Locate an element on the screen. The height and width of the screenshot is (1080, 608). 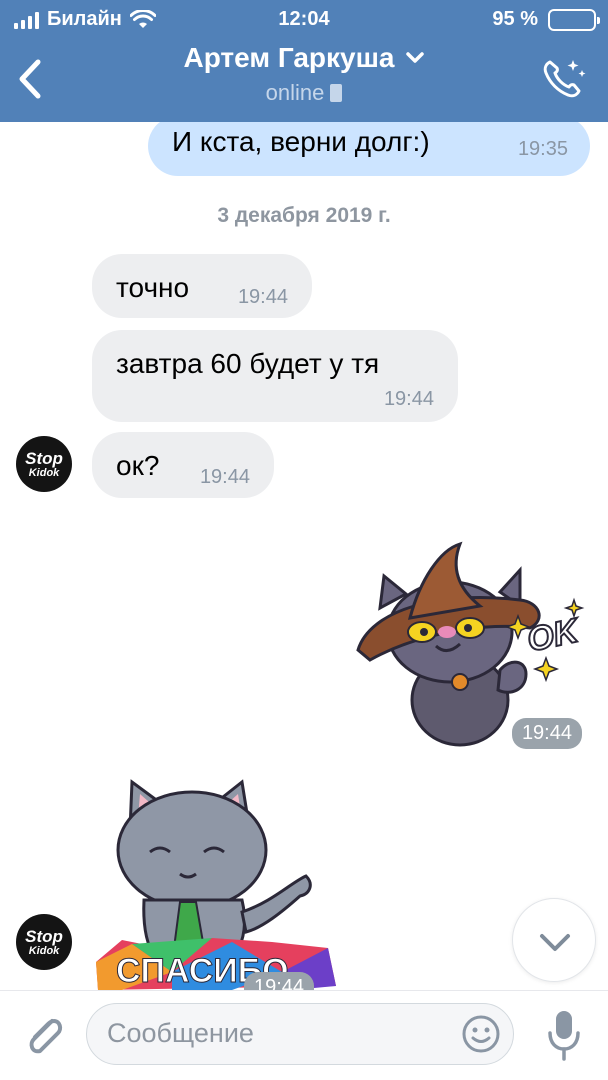
message-text: ок? is located at coordinates (138, 465).